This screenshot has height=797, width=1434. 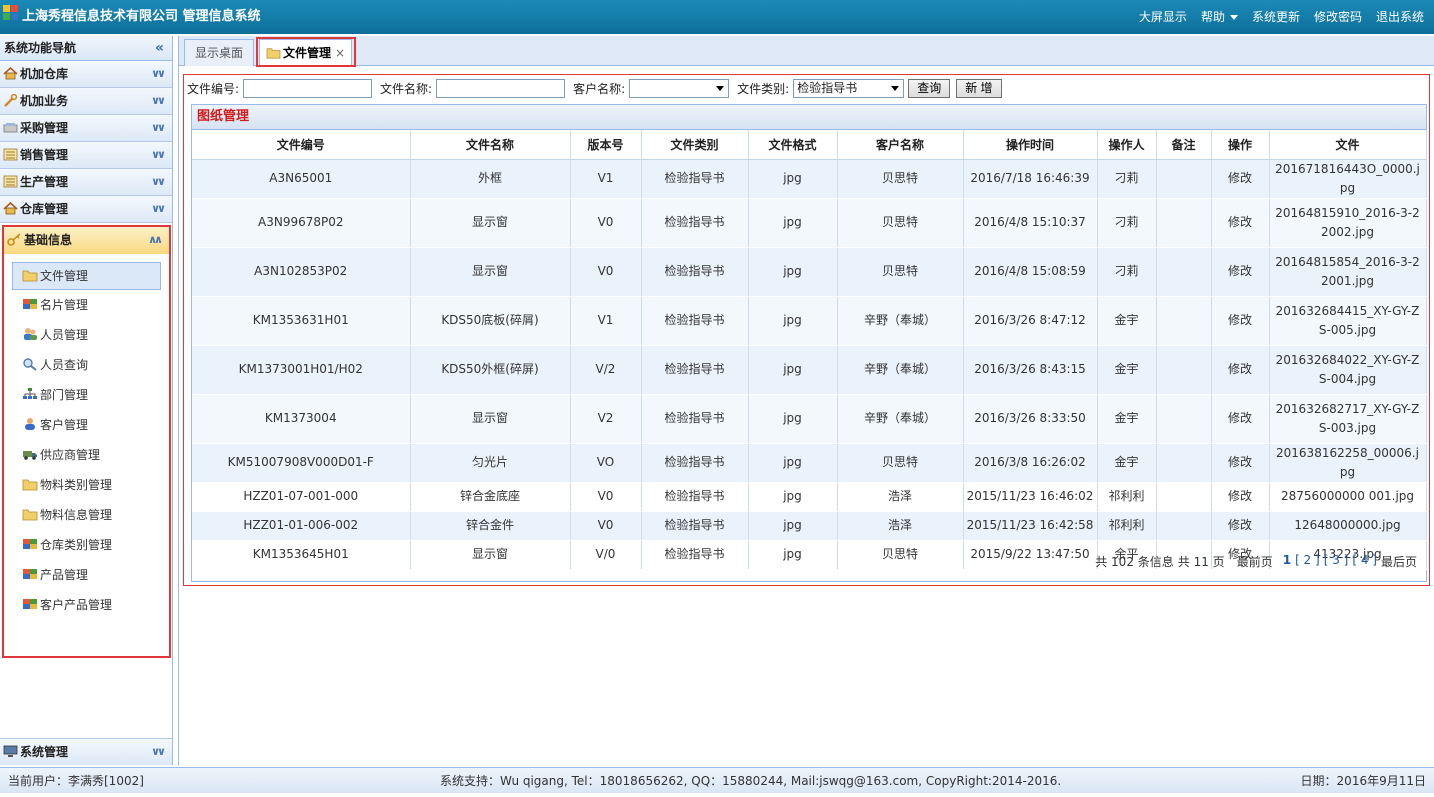 I want to click on table-cell: 匀光片, so click(x=490, y=463).